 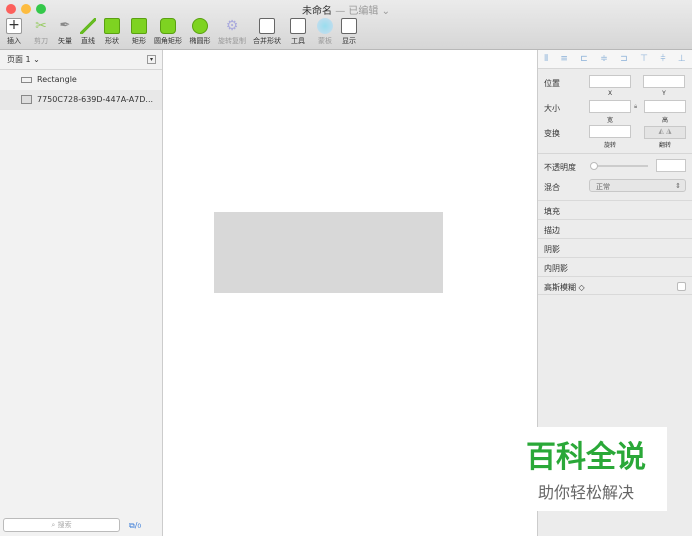 I want to click on toolbar-rotate-copy-button: ⚙ 旋转复制, so click(x=232, y=32).